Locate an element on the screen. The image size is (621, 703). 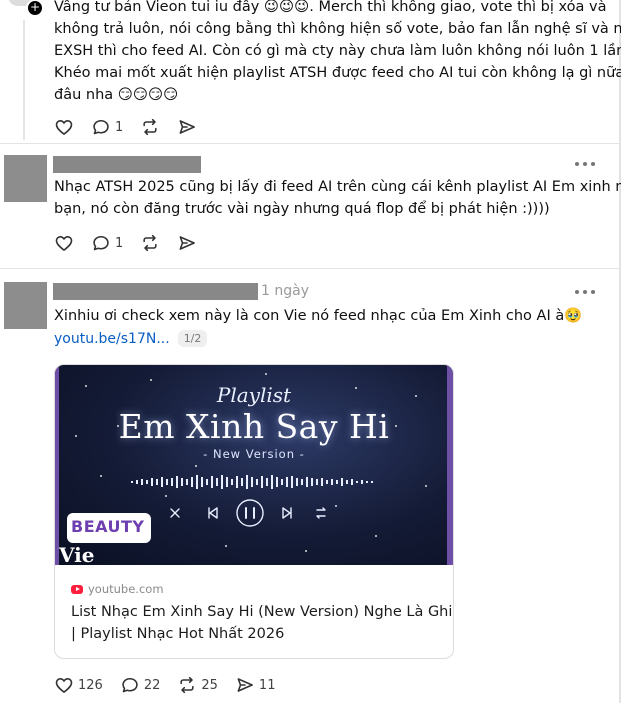
player-controls-graphic is located at coordinates (248, 513).